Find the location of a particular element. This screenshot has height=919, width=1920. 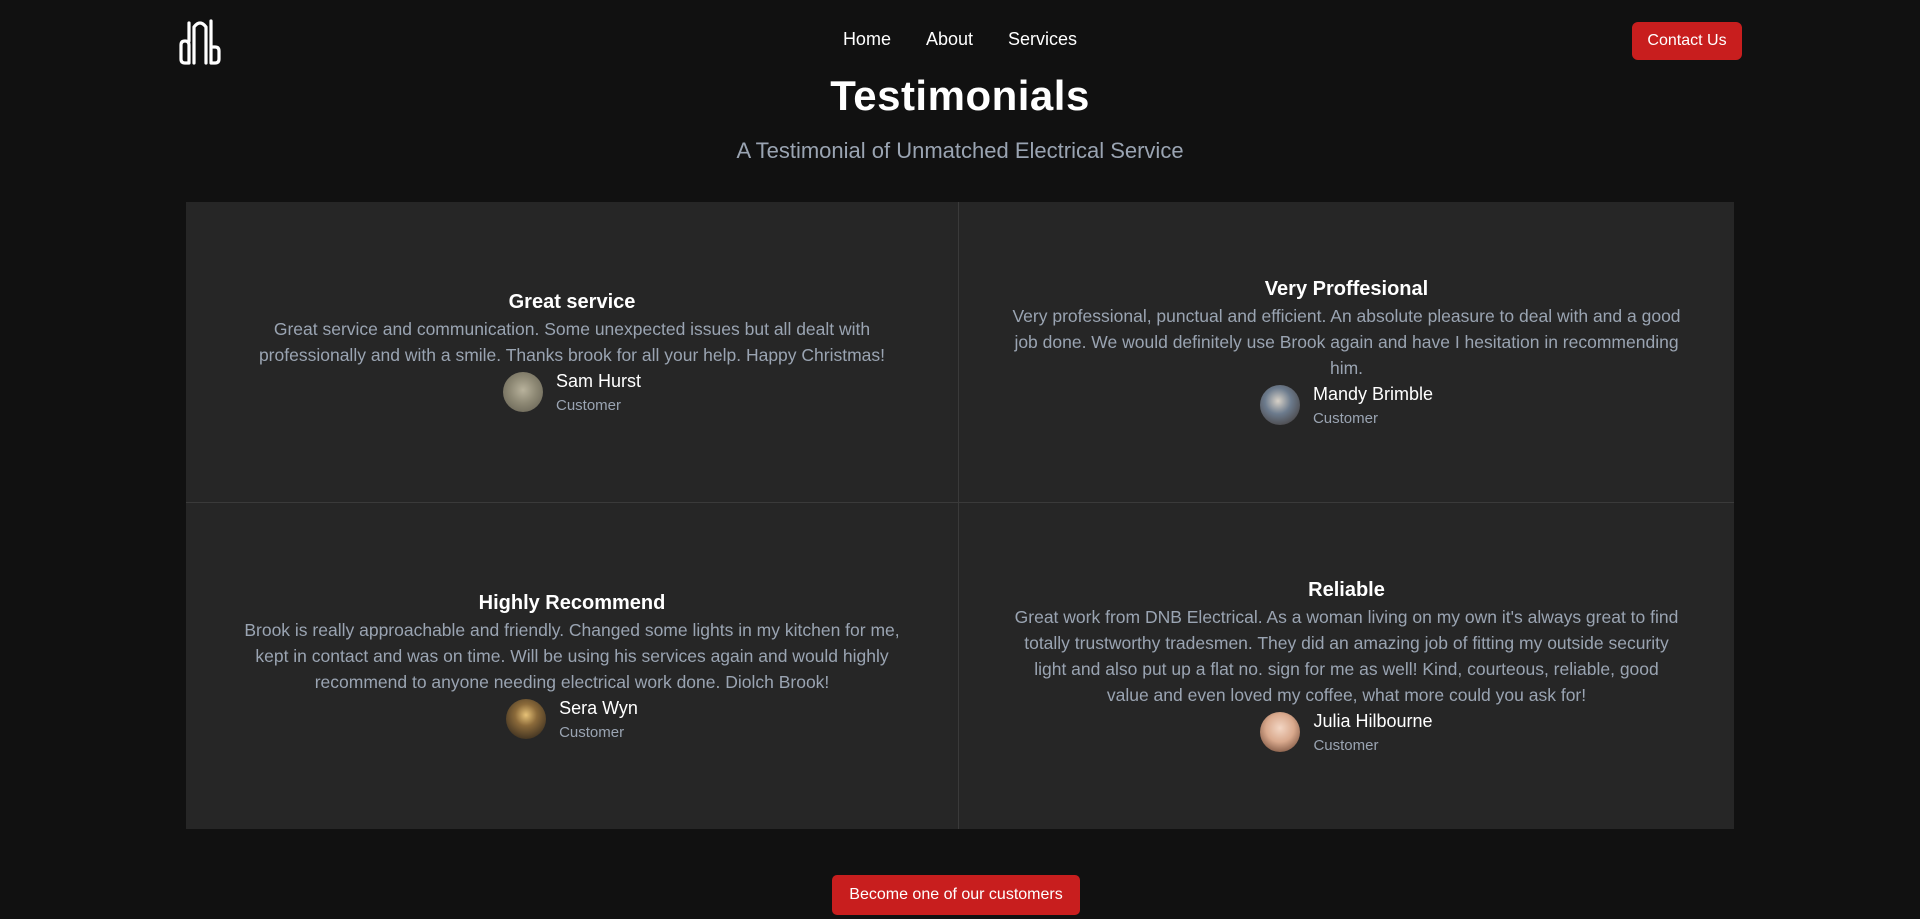

testimonial-title: Reliable is located at coordinates (1346, 590).